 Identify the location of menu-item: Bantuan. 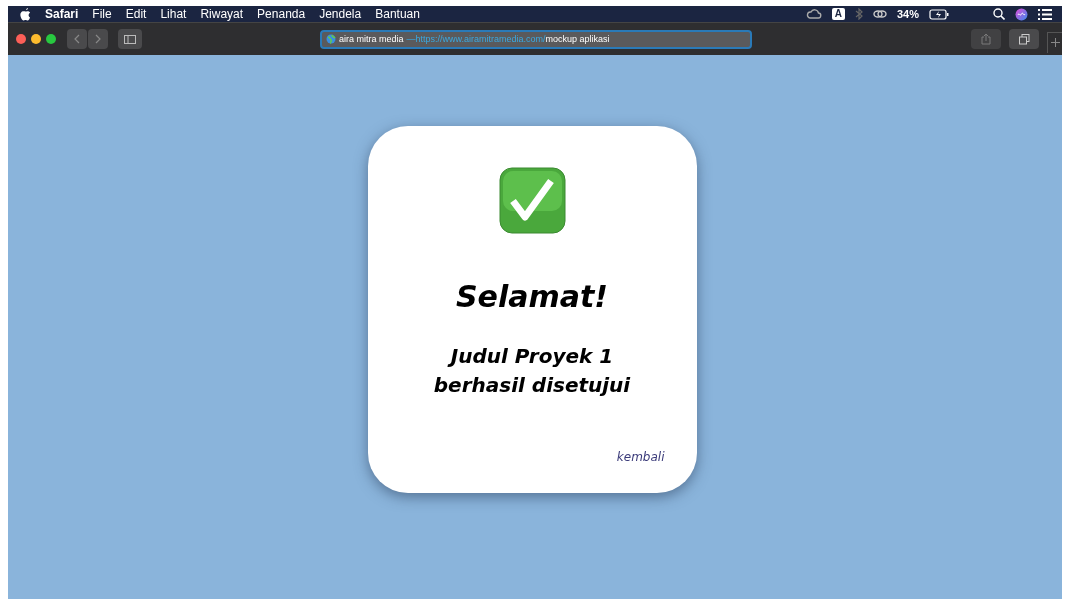
(397, 14).